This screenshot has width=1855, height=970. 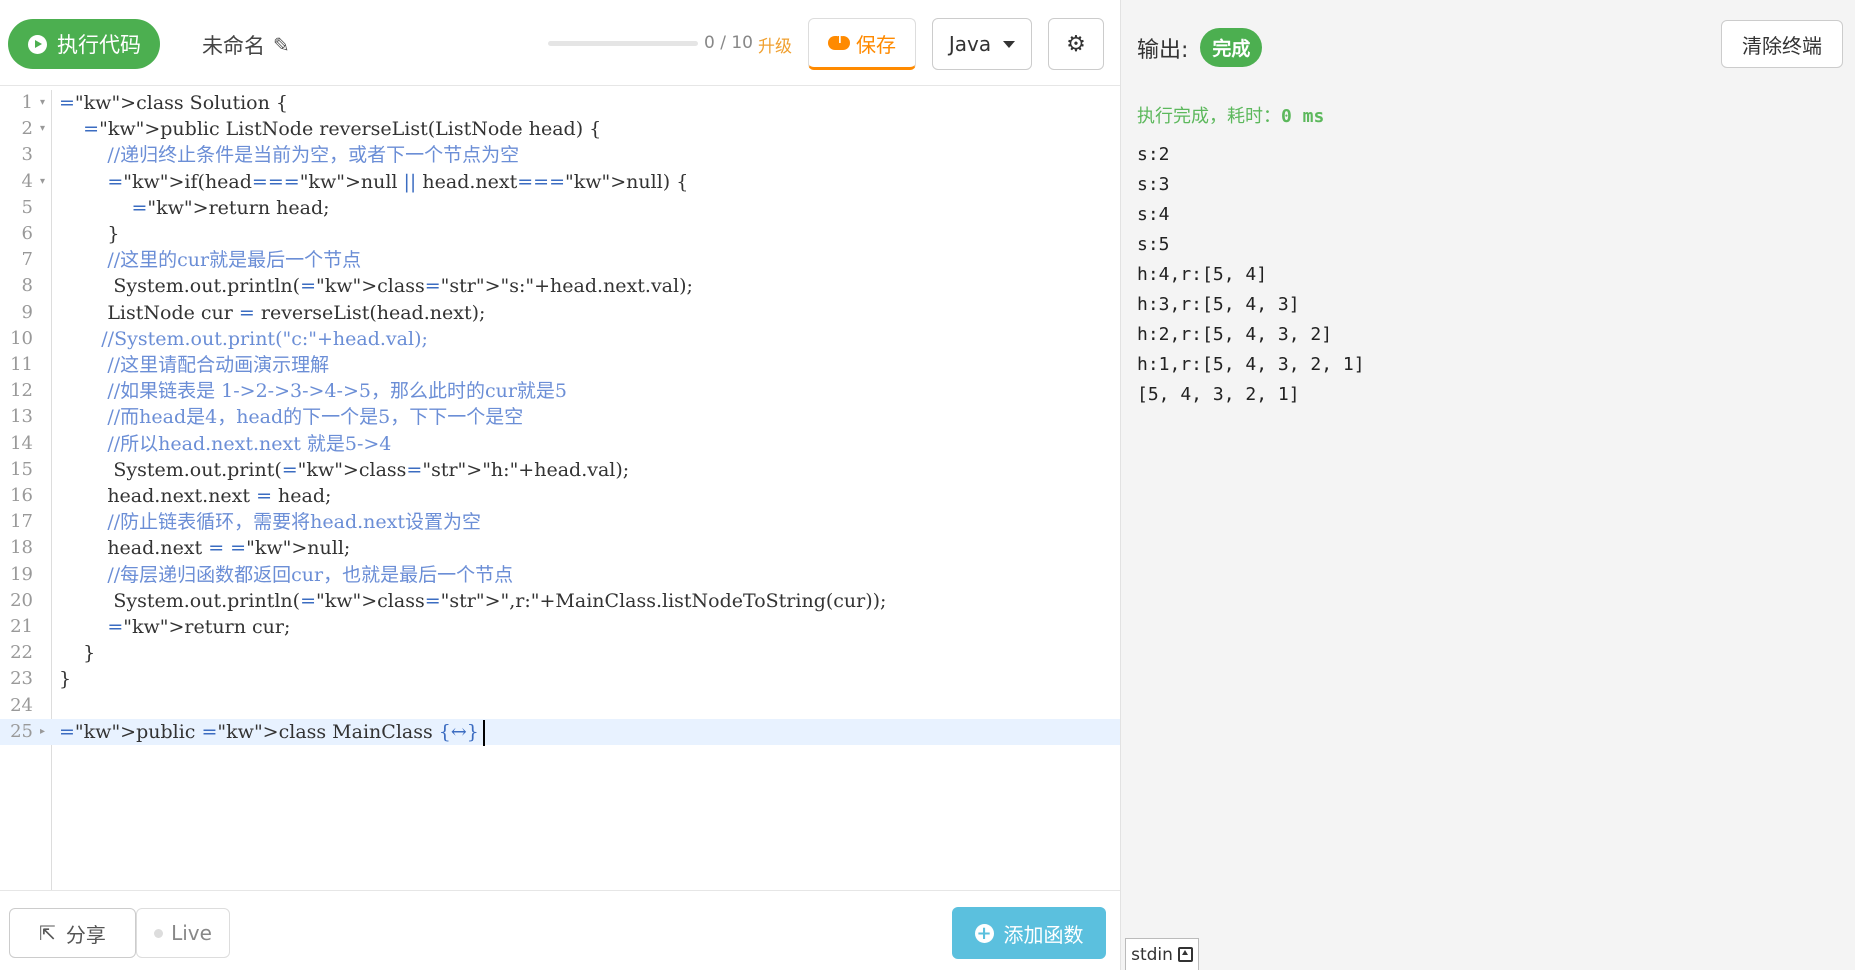 What do you see at coordinates (195, 496) in the screenshot?
I see `code-text: head.next.next = head;` at bounding box center [195, 496].